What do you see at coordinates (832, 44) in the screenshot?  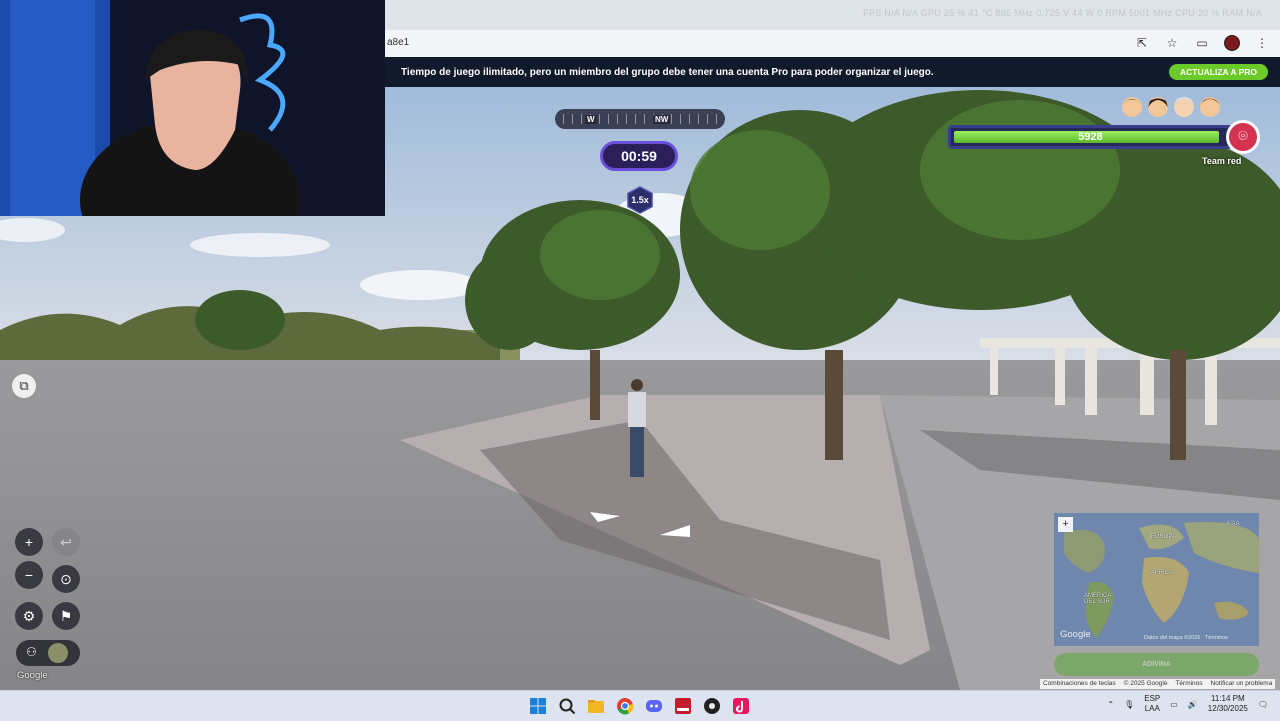 I see `address-bar: a8e1 ⇱ ☆ ▭ ⋮` at bounding box center [832, 44].